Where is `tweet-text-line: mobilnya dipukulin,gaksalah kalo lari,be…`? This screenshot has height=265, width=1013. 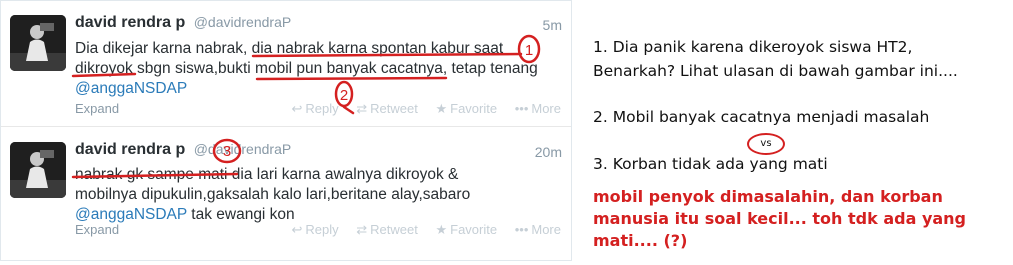 tweet-text-line: mobilnya dipukulin,gaksalah kalo lari,be… is located at coordinates (273, 194).